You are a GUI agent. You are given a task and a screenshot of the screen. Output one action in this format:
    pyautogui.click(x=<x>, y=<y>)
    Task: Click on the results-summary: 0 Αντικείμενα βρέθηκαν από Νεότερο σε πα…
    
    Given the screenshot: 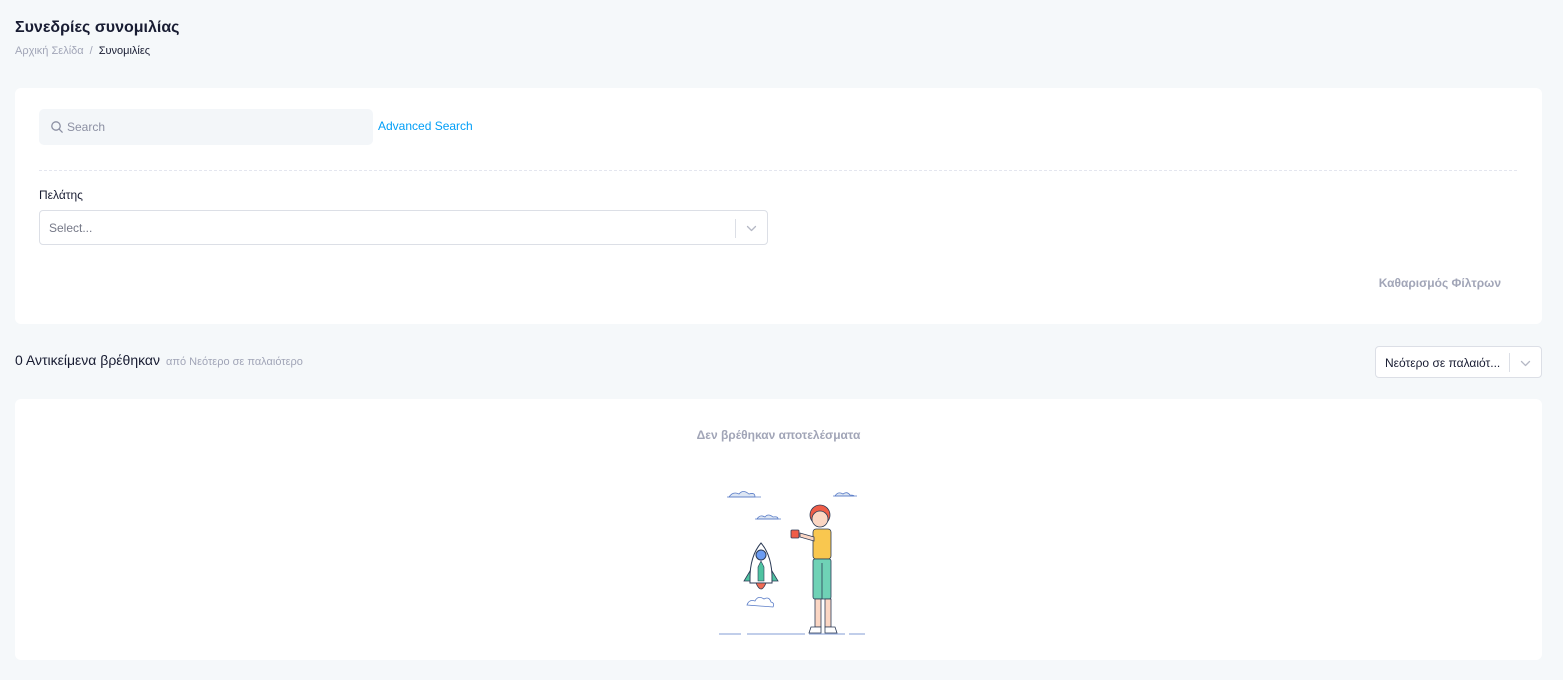 What is the action you would take?
    pyautogui.click(x=159, y=360)
    